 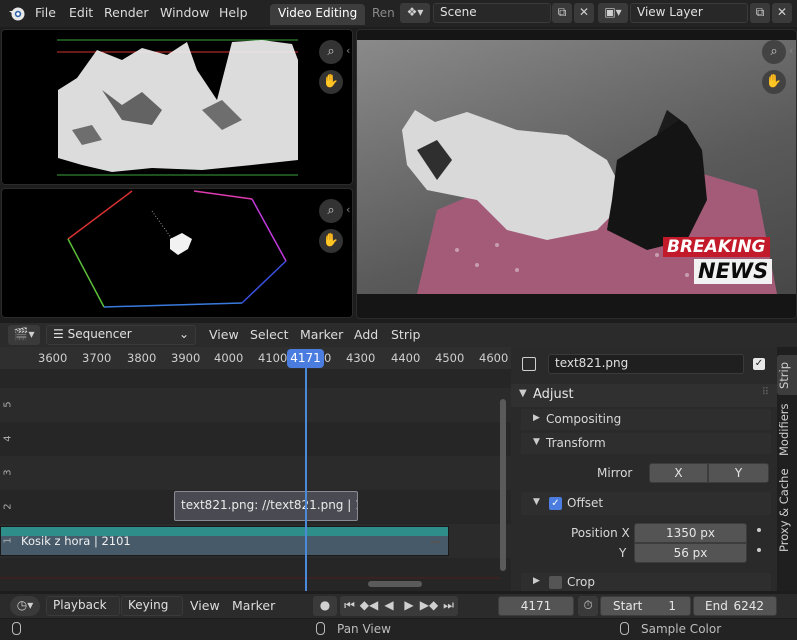 What do you see at coordinates (787, 510) in the screenshot?
I see `tab-proxy-cache: Proxy & Cache` at bounding box center [787, 510].